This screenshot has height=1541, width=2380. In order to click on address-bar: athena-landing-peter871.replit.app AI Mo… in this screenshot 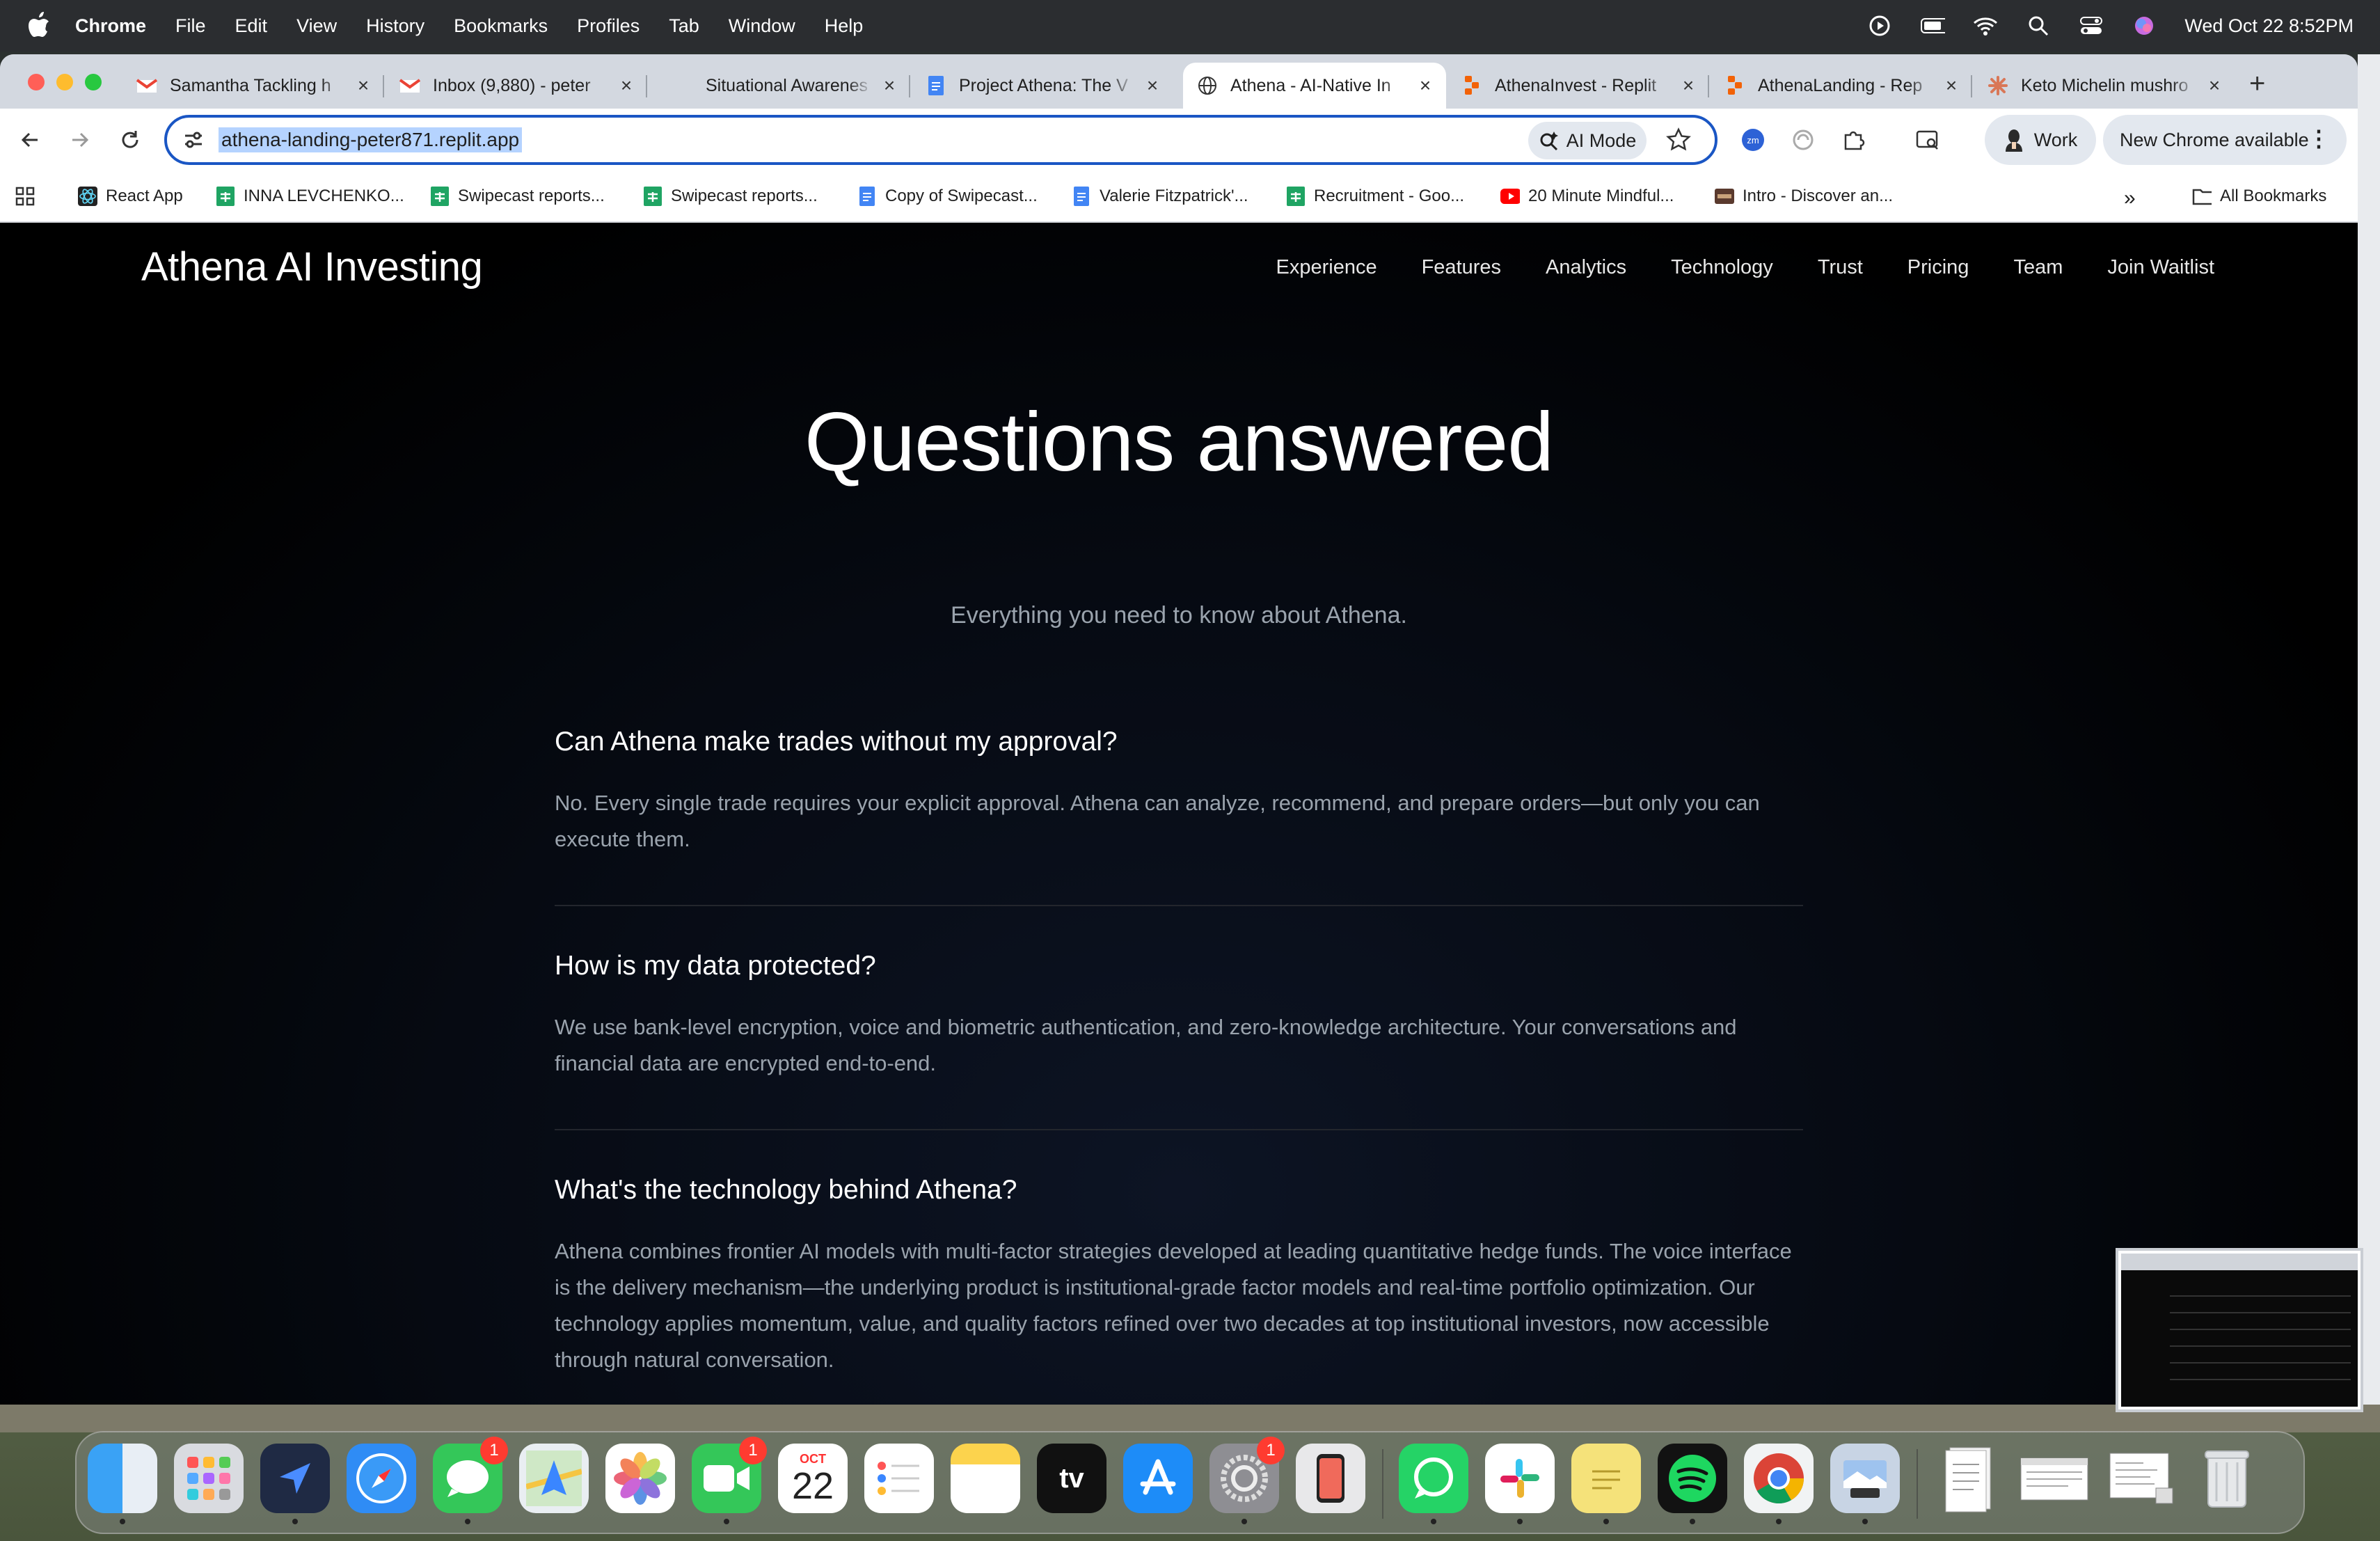, I will do `click(940, 140)`.